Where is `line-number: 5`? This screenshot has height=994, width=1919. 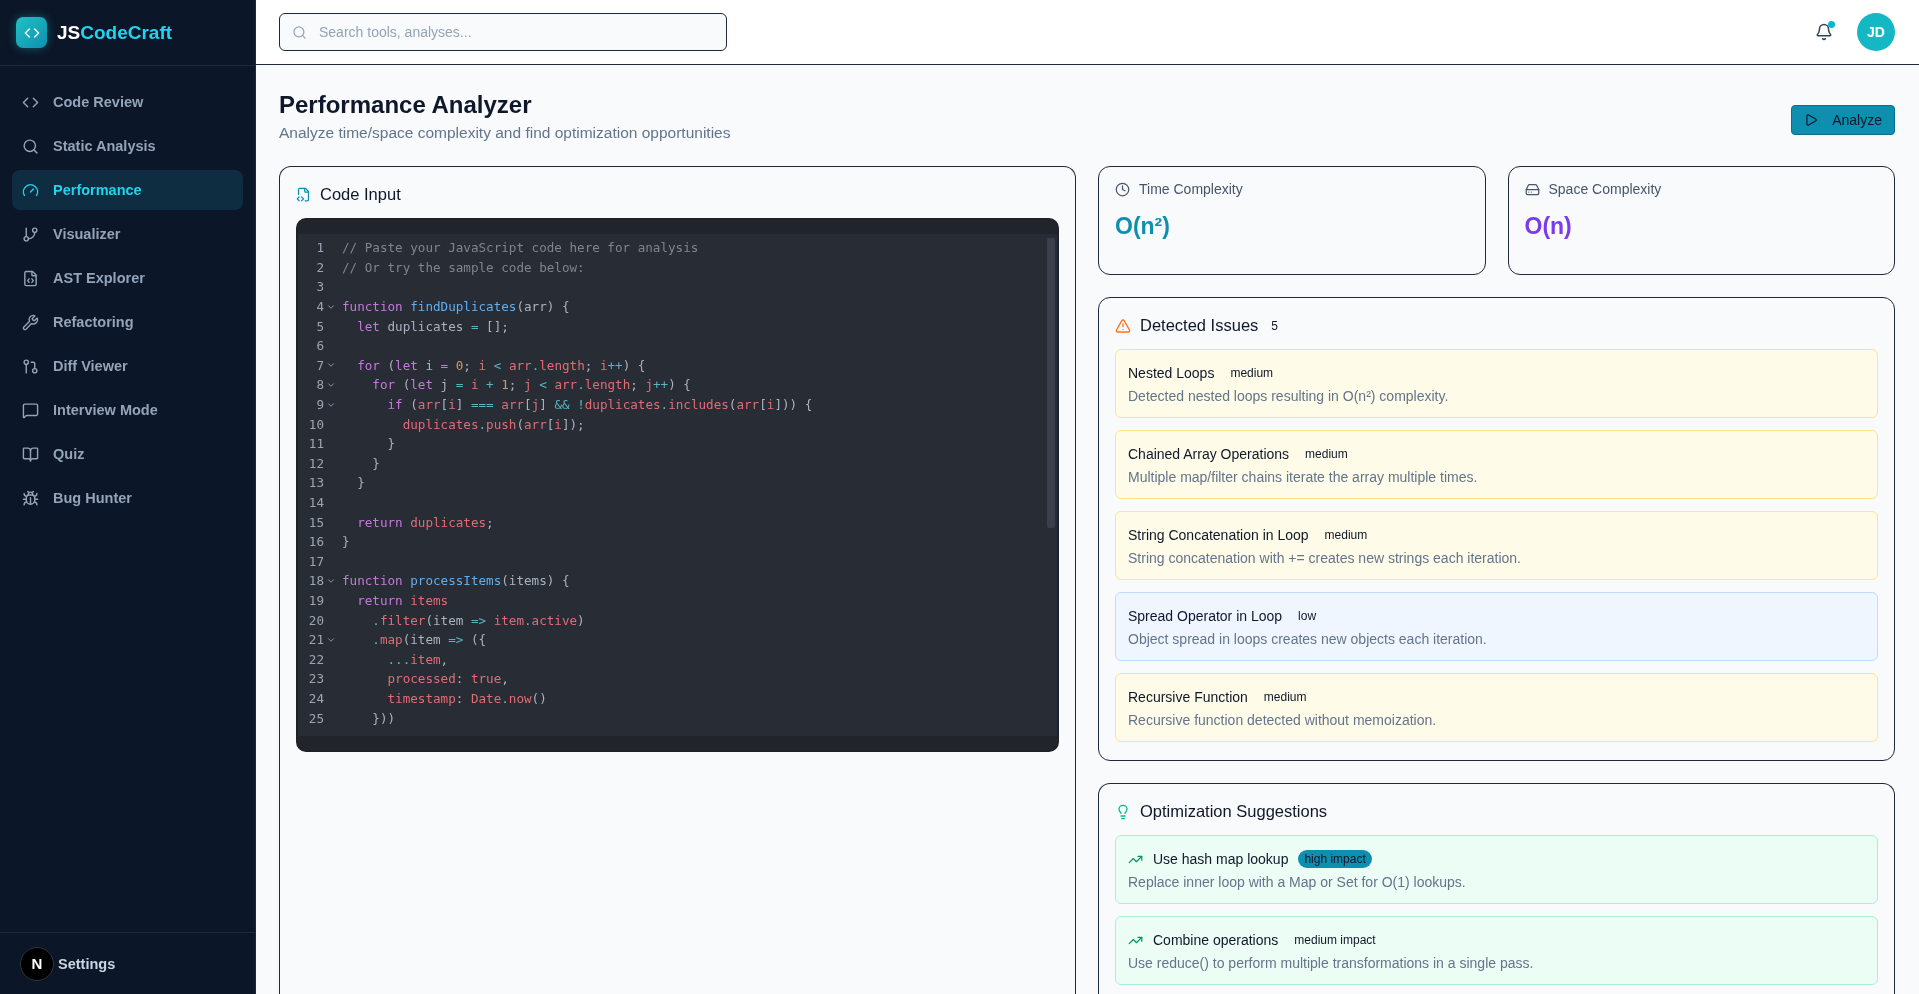
line-number: 5 is located at coordinates (319, 326).